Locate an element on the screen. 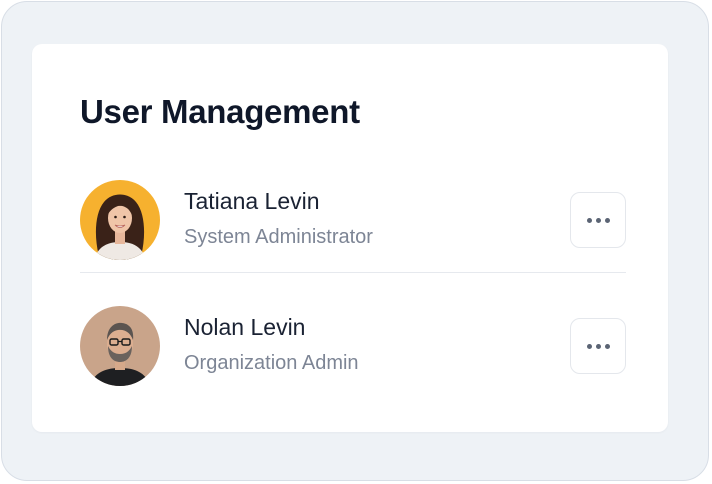 The width and height of the screenshot is (712, 484). user-row-nolan-levin: Nolan Levin Organization Admin is located at coordinates (353, 346).